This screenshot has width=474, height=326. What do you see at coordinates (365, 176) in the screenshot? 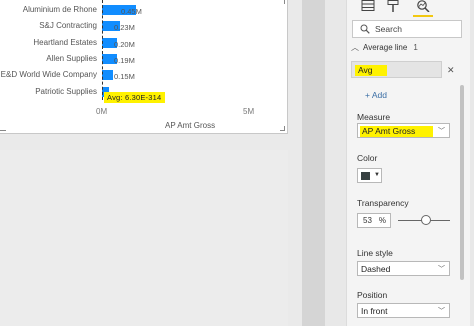
I see `color-swatch` at bounding box center [365, 176].